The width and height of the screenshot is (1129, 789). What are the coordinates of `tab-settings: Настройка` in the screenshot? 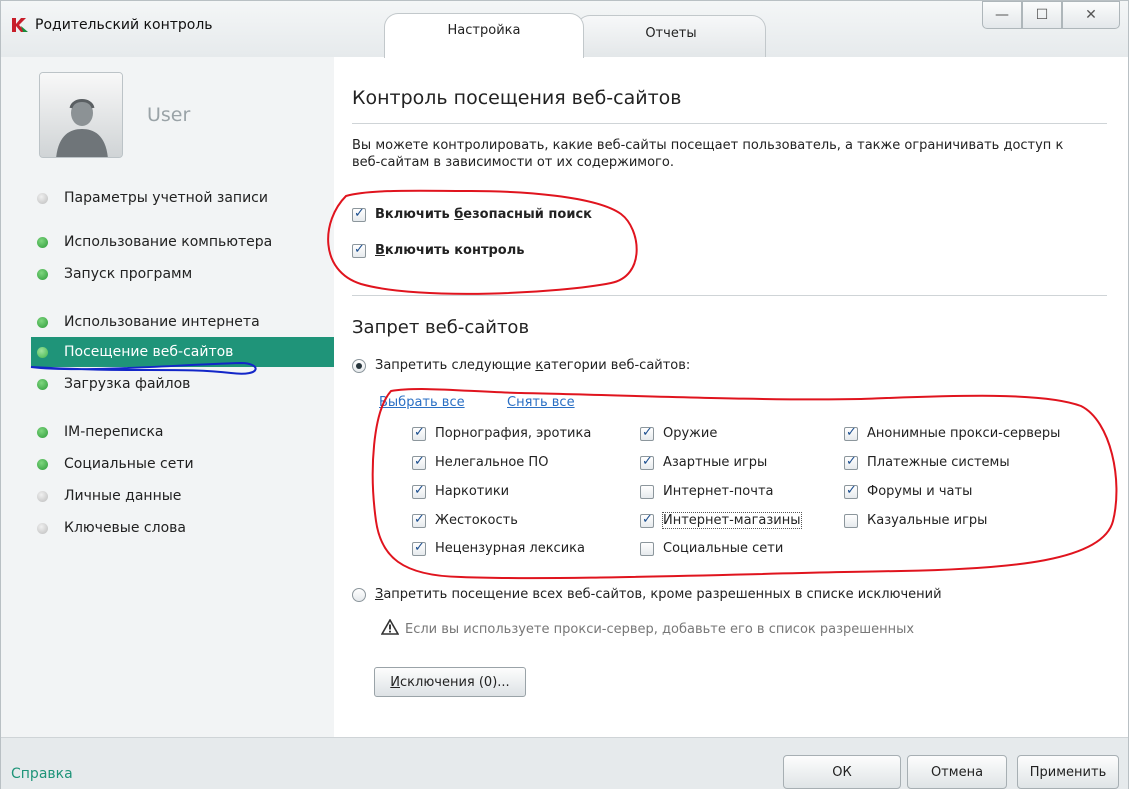 It's located at (484, 35).